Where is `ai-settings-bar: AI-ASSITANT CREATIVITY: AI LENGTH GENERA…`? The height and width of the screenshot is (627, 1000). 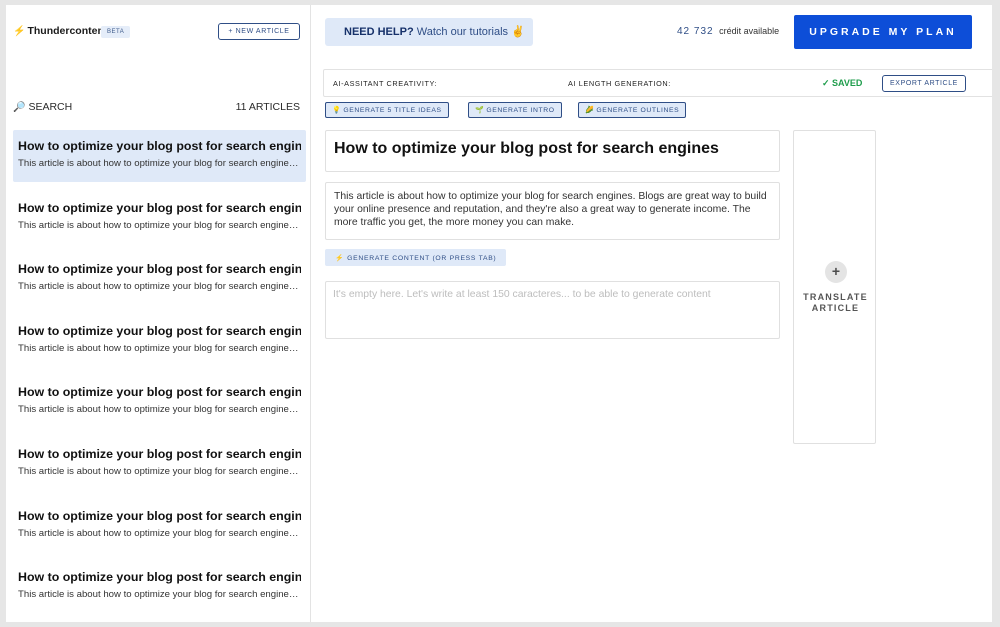
ai-settings-bar: AI-ASSITANT CREATIVITY: AI LENGTH GENERA… is located at coordinates (657, 83).